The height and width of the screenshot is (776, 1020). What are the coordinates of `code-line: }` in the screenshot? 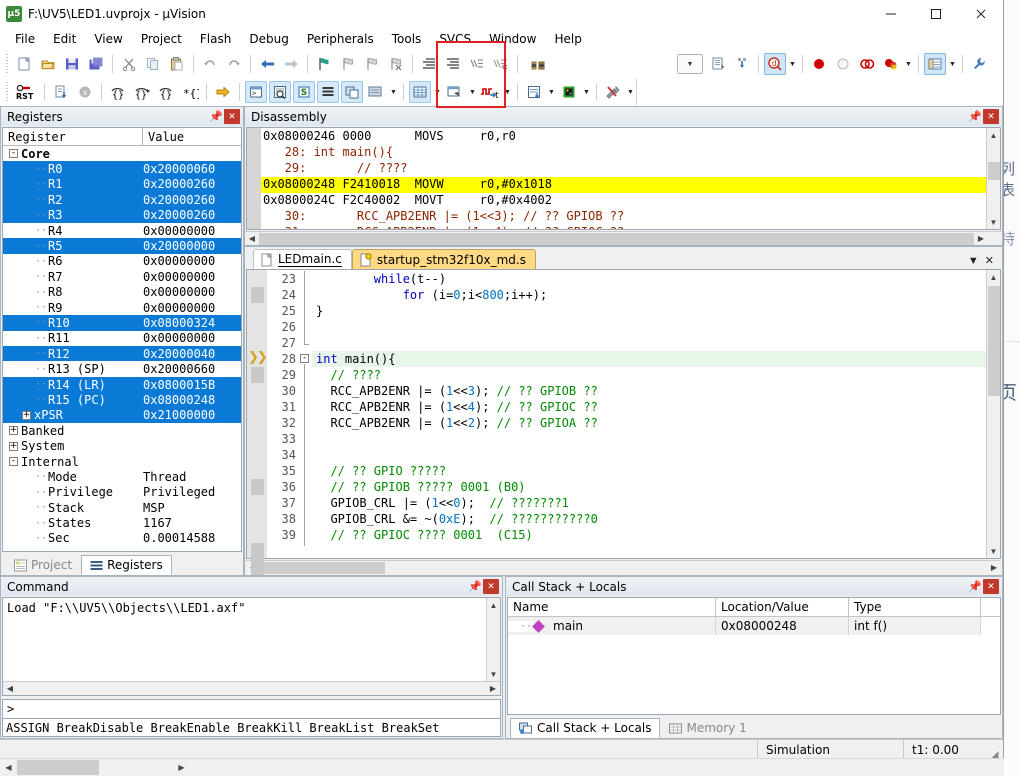 It's located at (649, 311).